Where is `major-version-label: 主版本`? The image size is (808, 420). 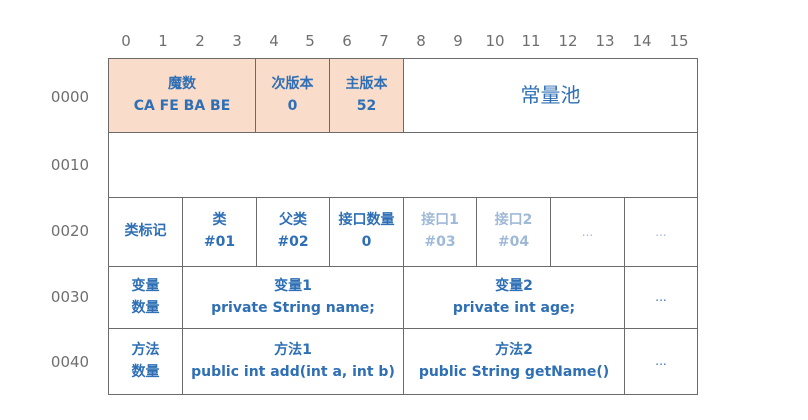 major-version-label: 主版本 is located at coordinates (366, 83).